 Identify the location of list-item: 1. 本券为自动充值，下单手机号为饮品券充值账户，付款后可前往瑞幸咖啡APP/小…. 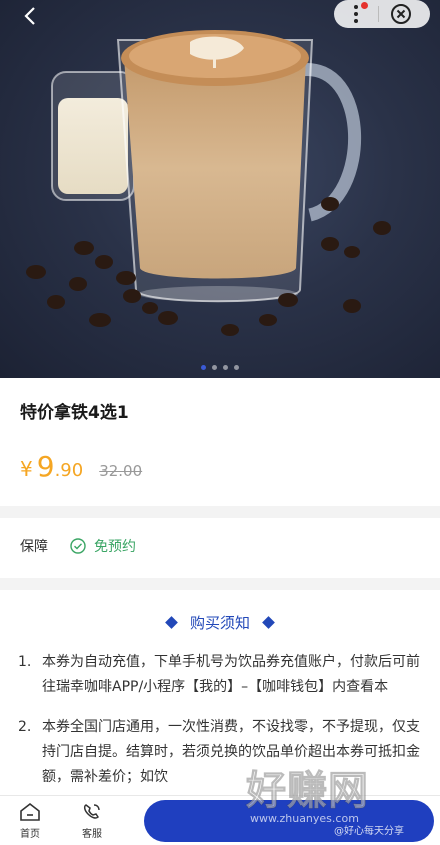
(223, 675).